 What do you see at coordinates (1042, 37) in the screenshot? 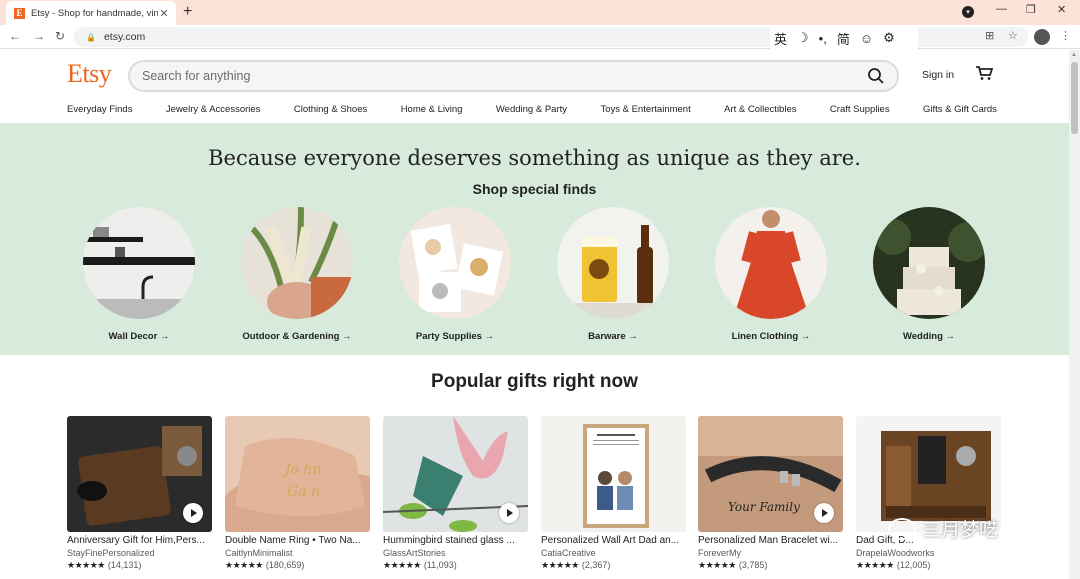
I see `profile-avatar` at bounding box center [1042, 37].